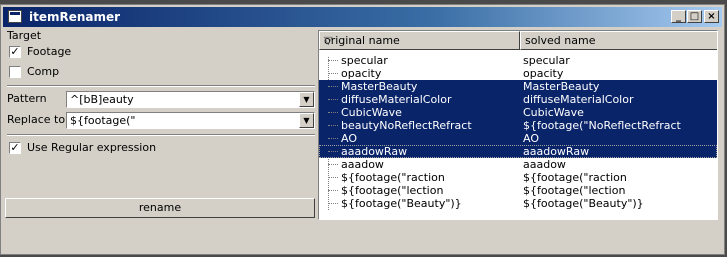 Image resolution: width=727 pixels, height=257 pixels. What do you see at coordinates (518, 138) in the screenshot?
I see `tree-row: AO AO` at bounding box center [518, 138].